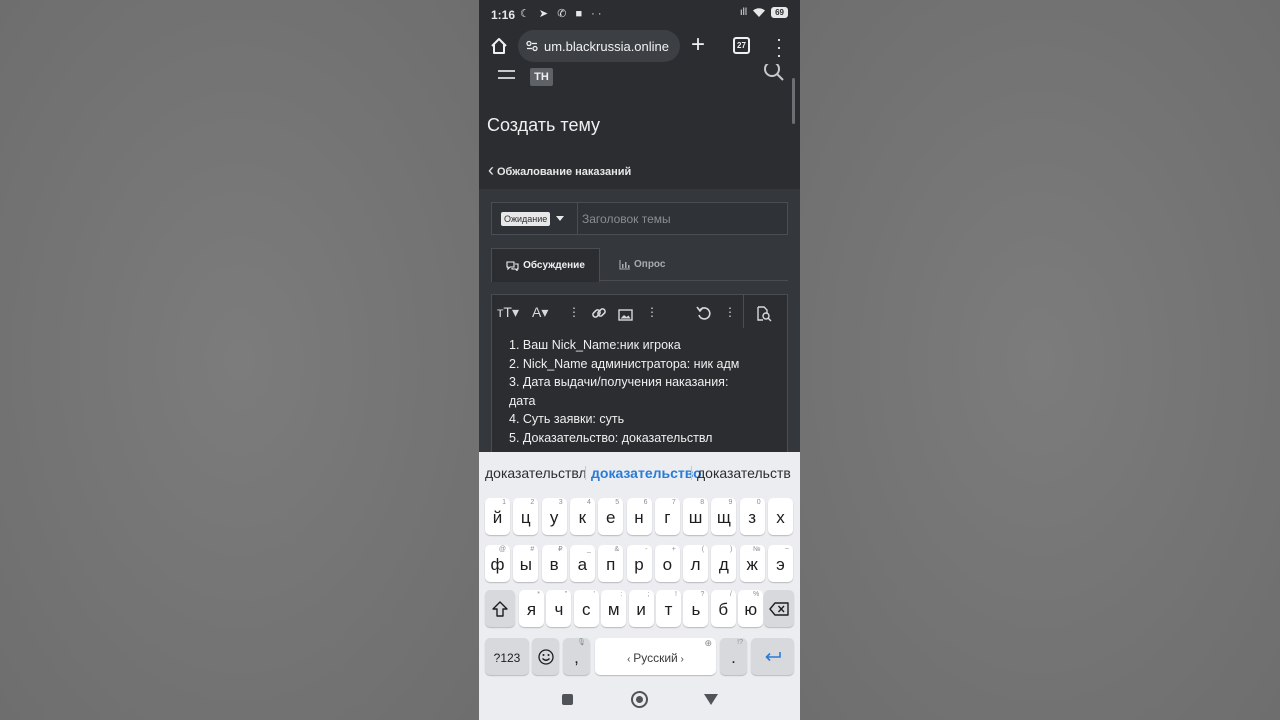  I want to click on key-label: ч, so click(559, 609).